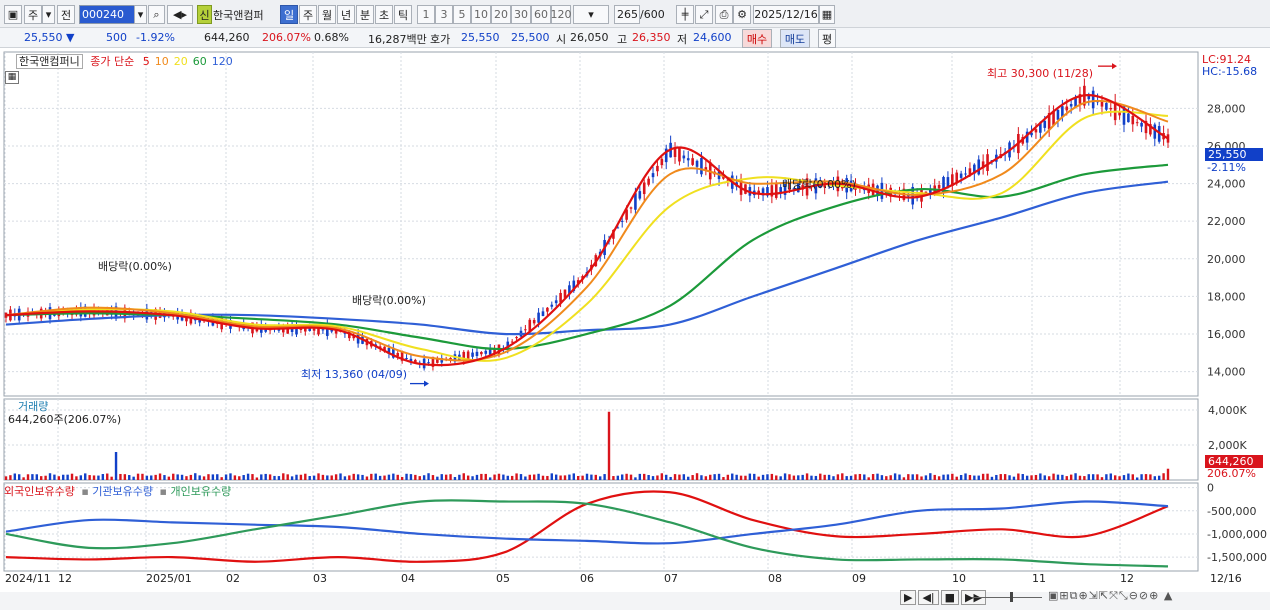 The width and height of the screenshot is (1270, 613). What do you see at coordinates (1110, 596) in the screenshot?
I see `chart-tools: ▣⊞⧉⊕⇲⇱⤧⤡⊖⊘⊕ ▲` at bounding box center [1110, 596].